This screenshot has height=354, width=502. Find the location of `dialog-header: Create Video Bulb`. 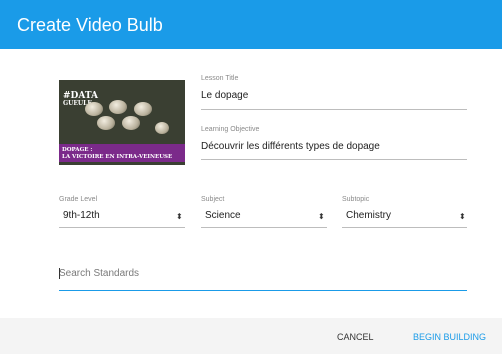

dialog-header: Create Video Bulb is located at coordinates (251, 24).